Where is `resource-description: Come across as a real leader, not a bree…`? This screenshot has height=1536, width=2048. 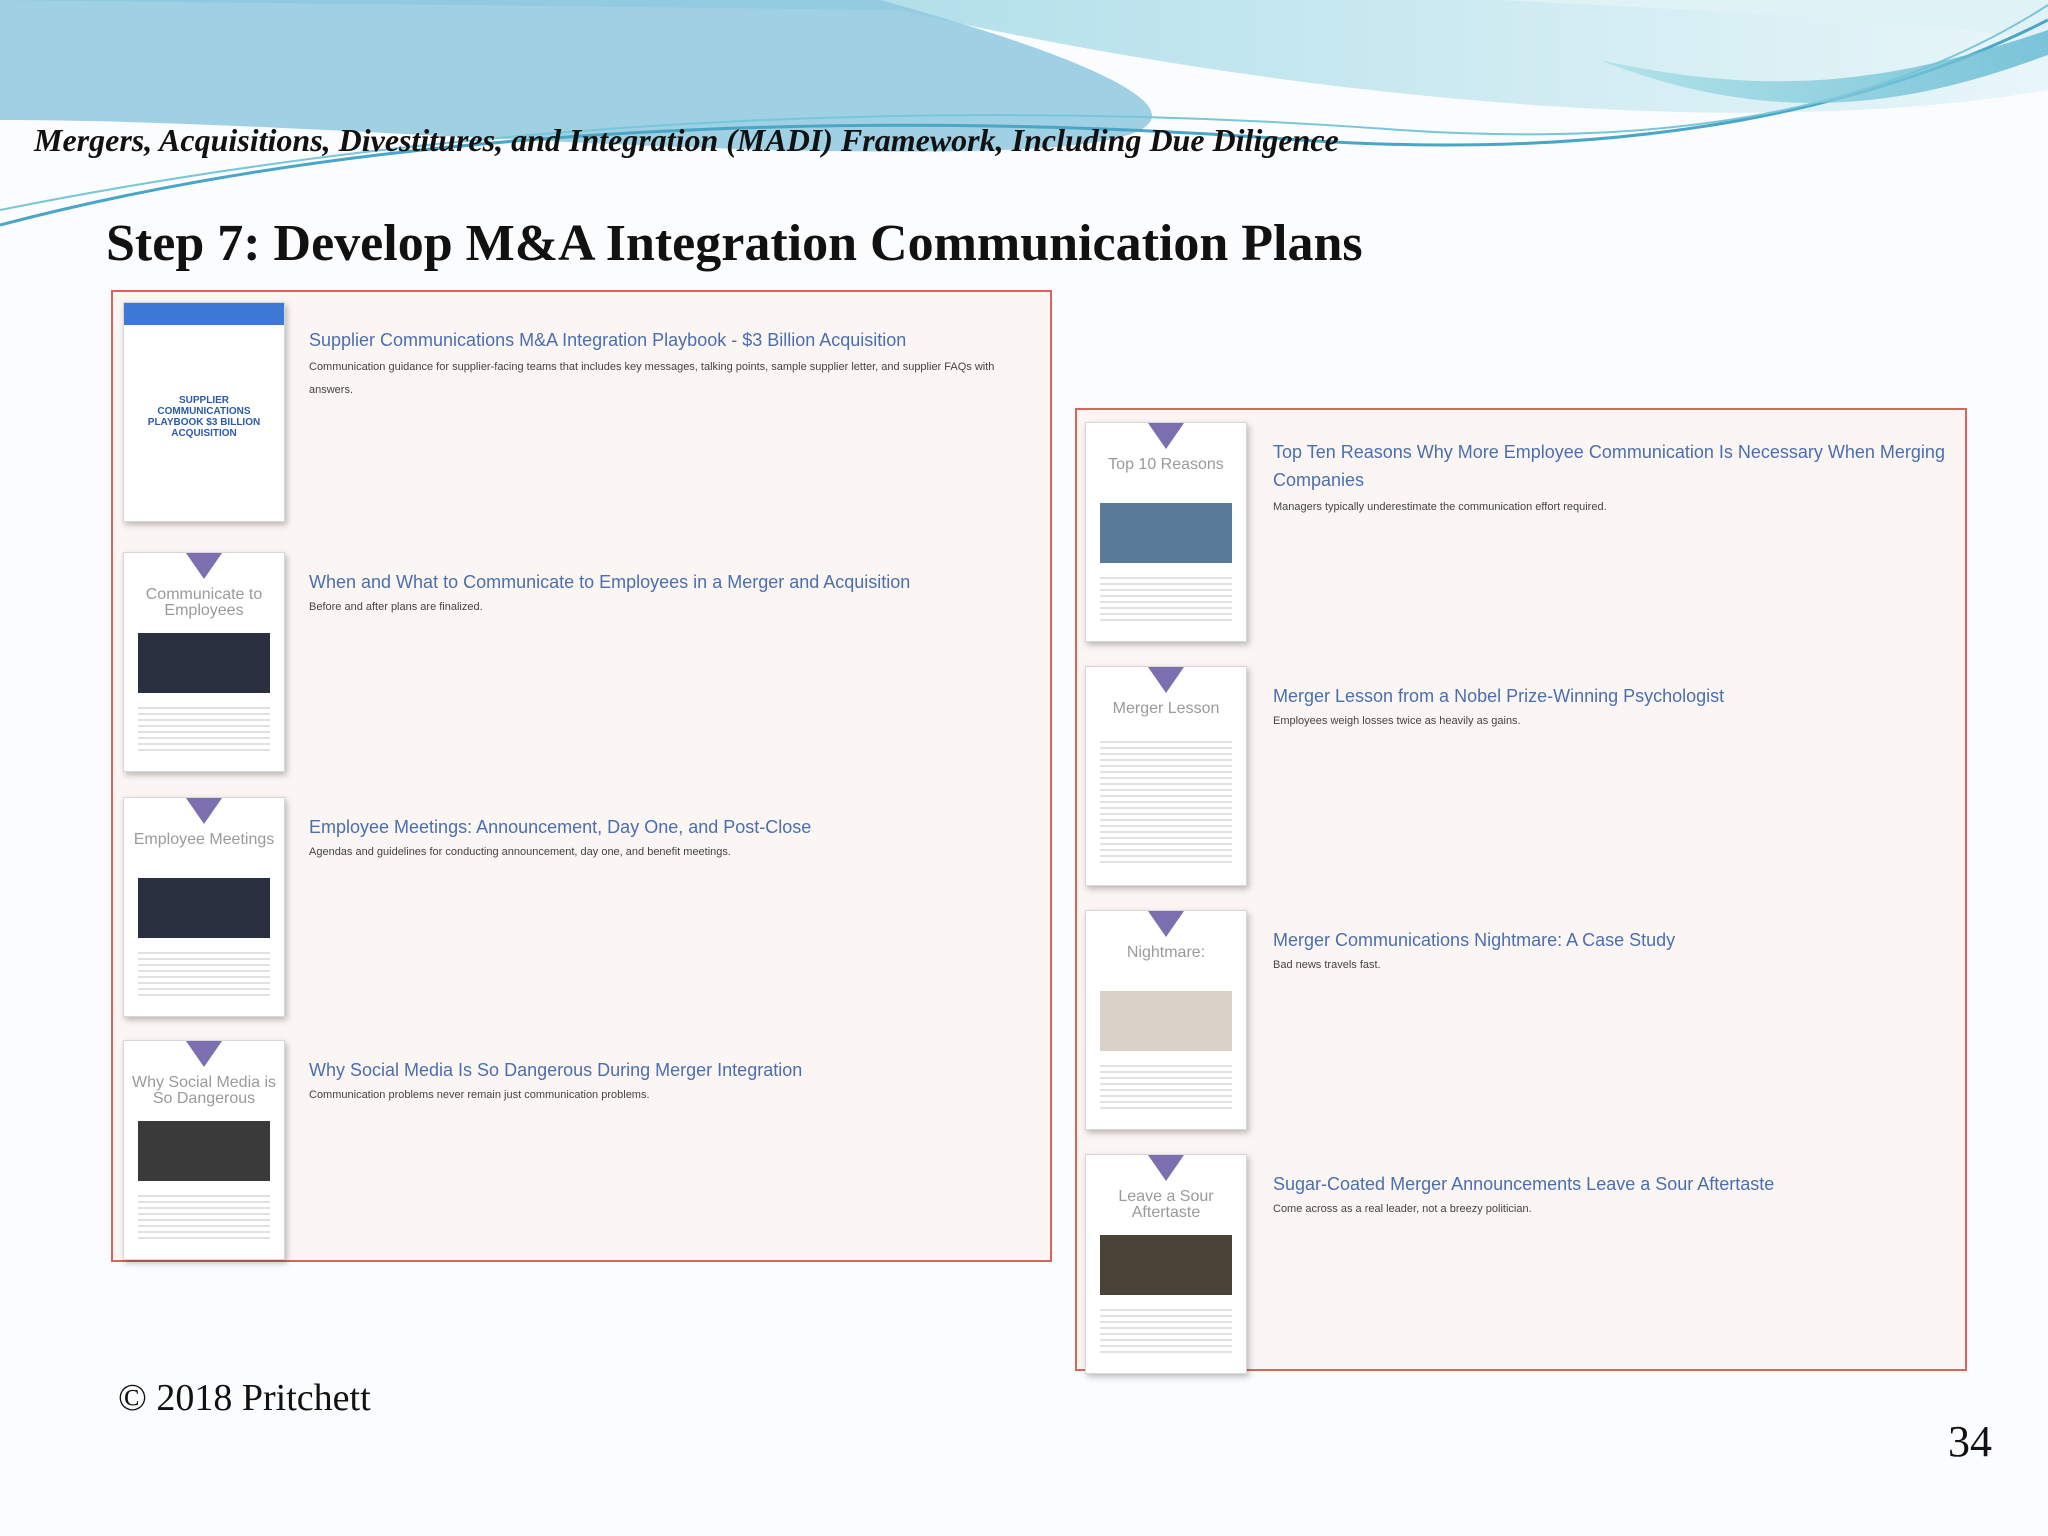 resource-description: Come across as a real leader, not a bree… is located at coordinates (1402, 1209).